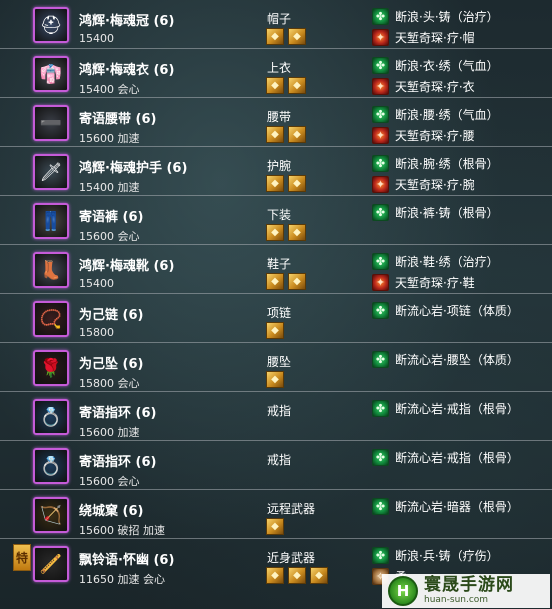 The image size is (552, 609). I want to click on equipment-row: 💍 寄语指环 (6) 15600 加速 戒指 ✤ 断流心岩·戒指（根骨）, so click(276, 416).